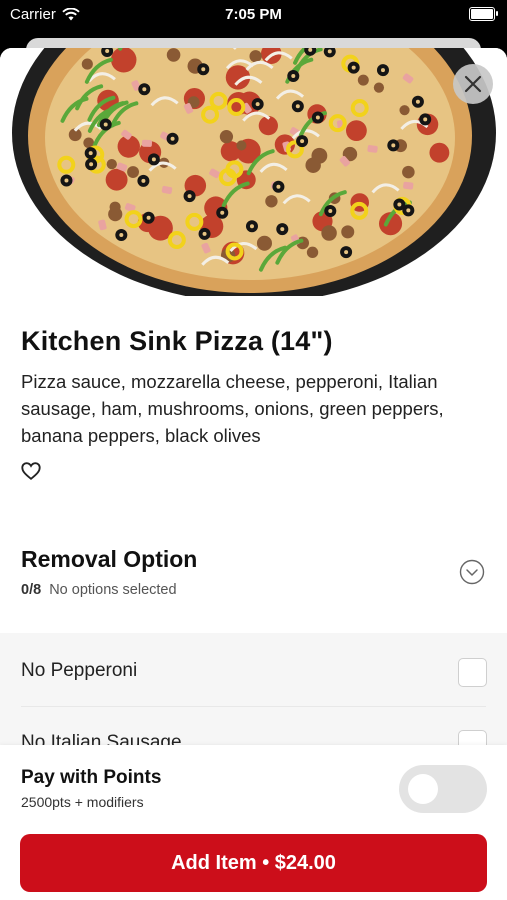 The height and width of the screenshot is (900, 507). Describe the element at coordinates (79, 670) in the screenshot. I see `option-label: No Pepperoni` at that location.